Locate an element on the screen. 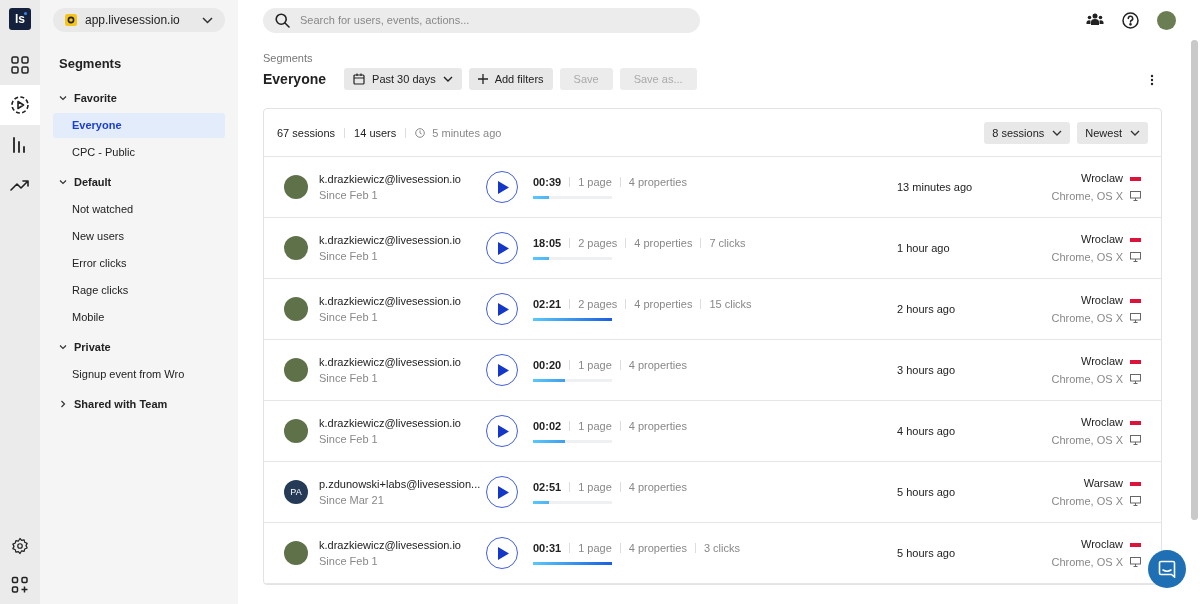 This screenshot has width=1200, height=604. segment-item: Mobile is located at coordinates (139, 317).